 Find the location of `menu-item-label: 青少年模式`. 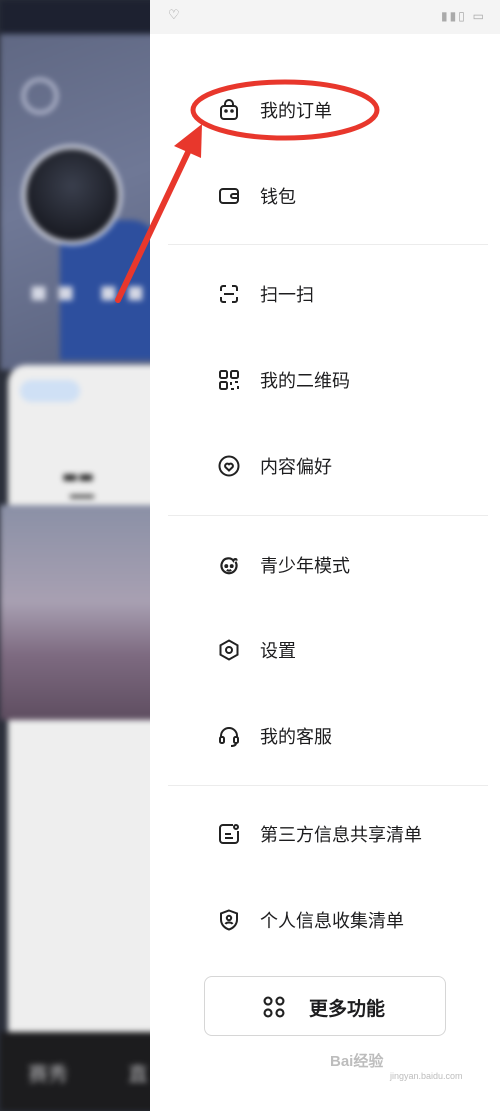

menu-item-label: 青少年模式 is located at coordinates (305, 566).